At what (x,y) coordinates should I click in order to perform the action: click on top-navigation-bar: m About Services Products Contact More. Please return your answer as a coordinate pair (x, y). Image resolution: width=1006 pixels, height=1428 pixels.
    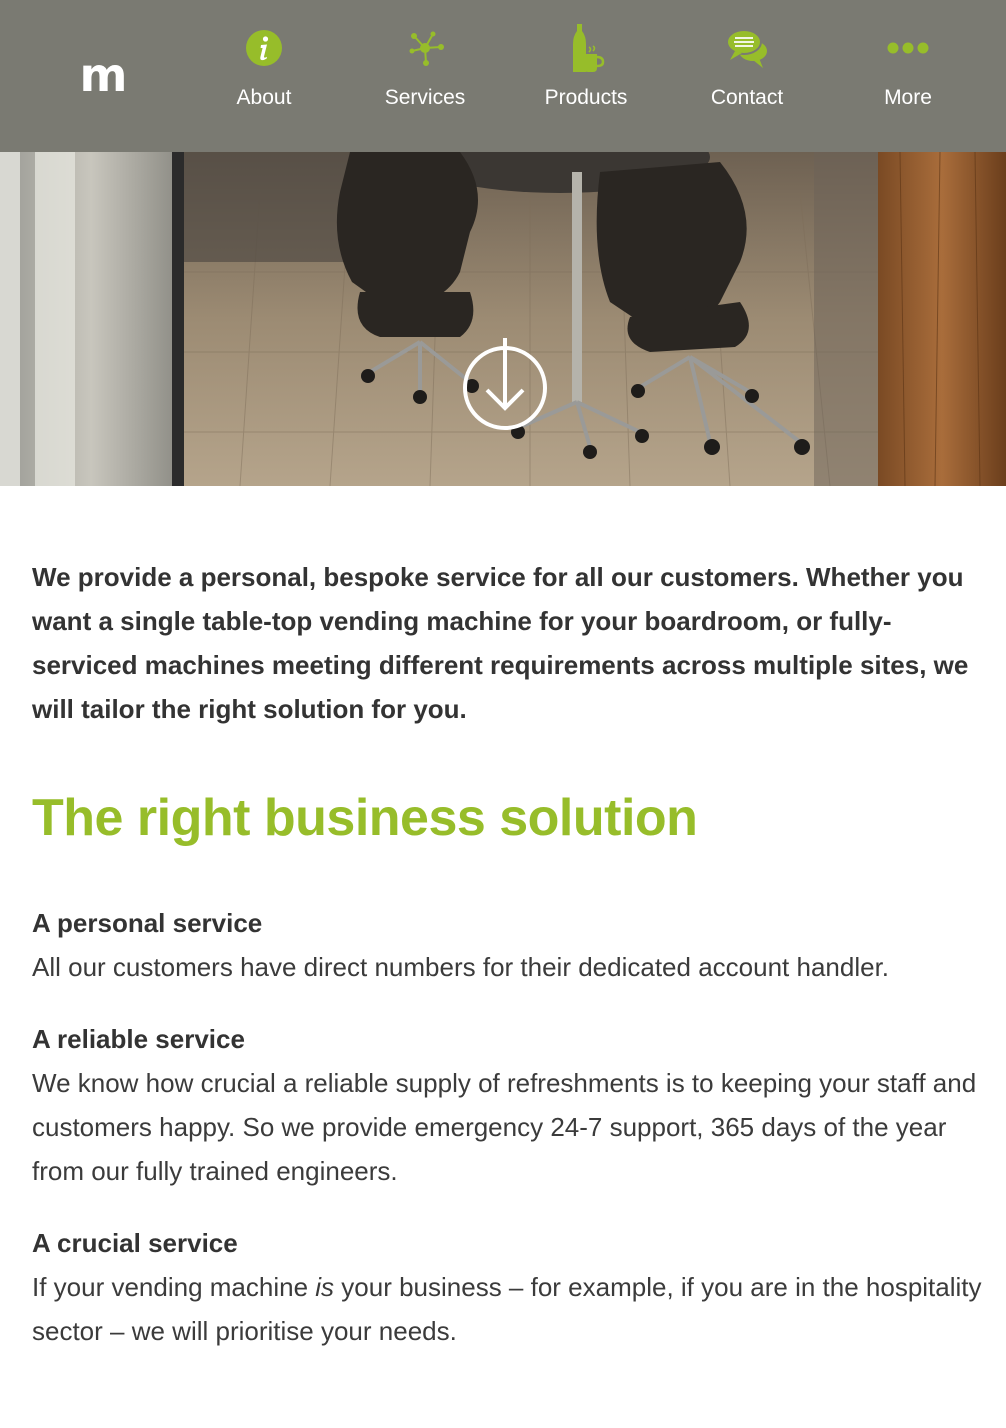
    Looking at the image, I should click on (503, 76).